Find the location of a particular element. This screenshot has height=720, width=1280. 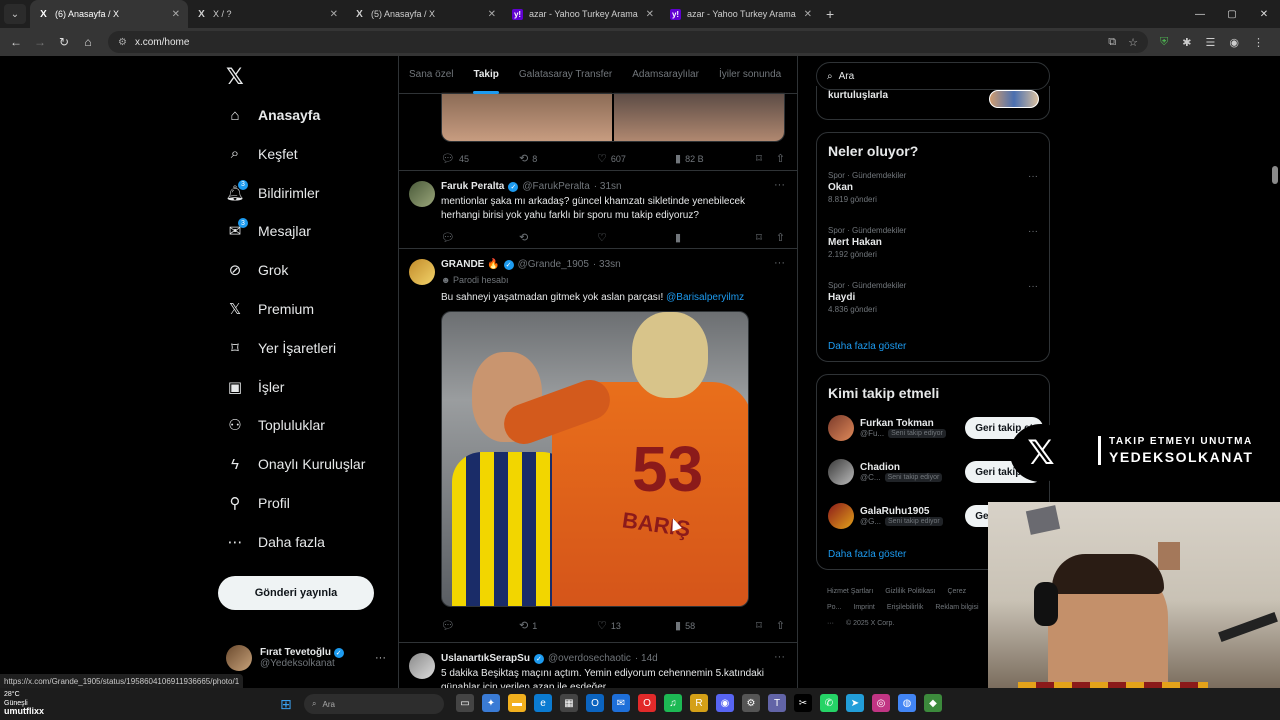

nav-item-daha-fazla: ⋯ Daha fazla is located at coordinates (275, 542).